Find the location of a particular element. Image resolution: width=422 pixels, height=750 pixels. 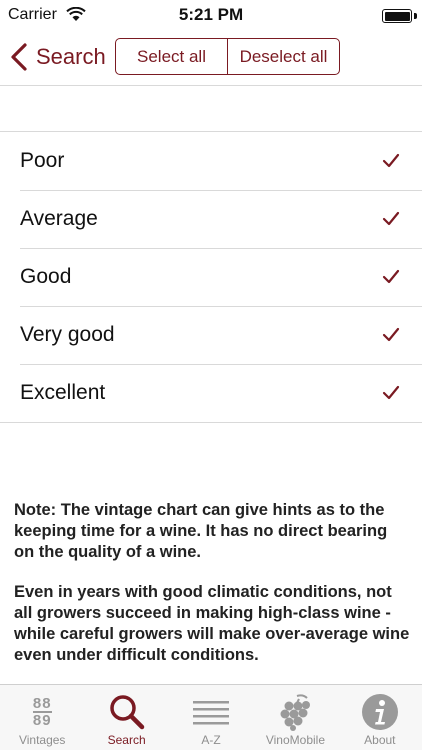

status-time: 5:21 PM is located at coordinates (211, 14).